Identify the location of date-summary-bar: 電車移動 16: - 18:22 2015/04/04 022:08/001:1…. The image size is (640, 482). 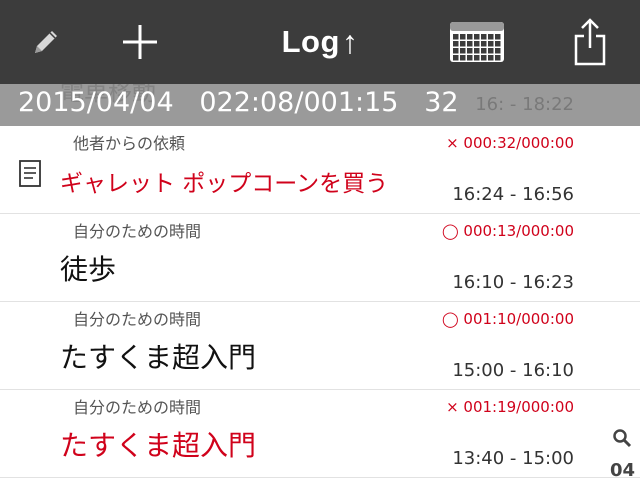
(320, 105).